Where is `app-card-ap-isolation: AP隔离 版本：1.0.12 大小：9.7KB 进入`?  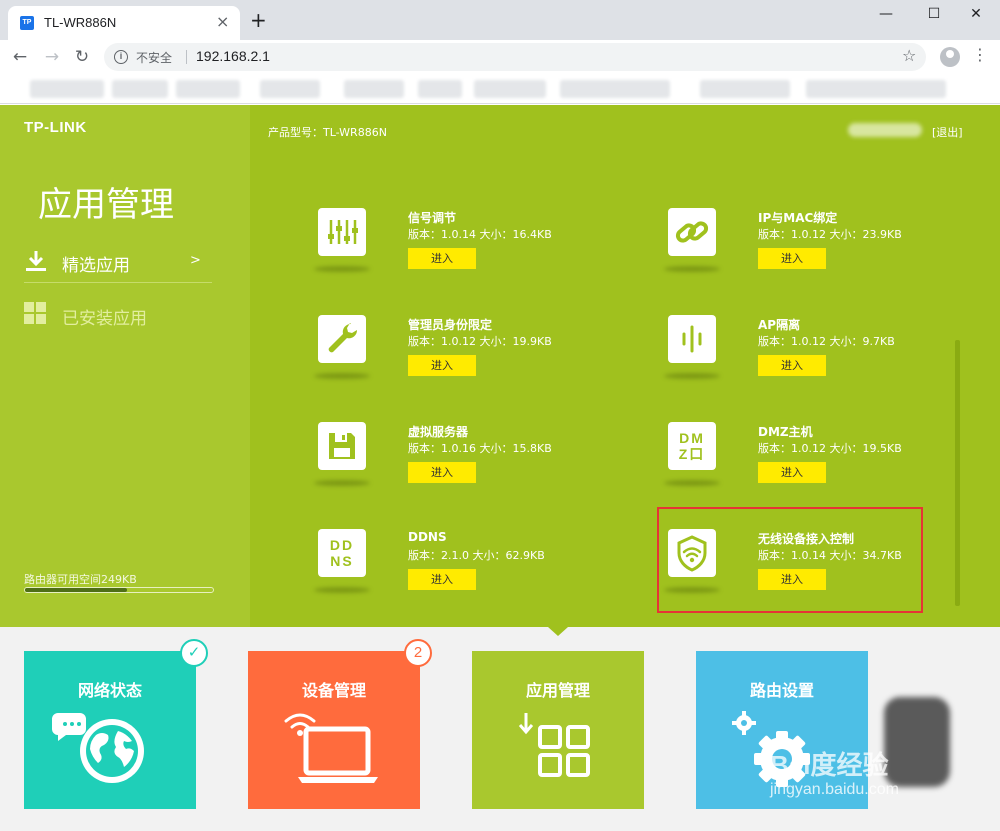
app-card-ap-isolation: AP隔离 版本：1.0.12 大小：9.7KB 进入 is located at coordinates (816, 360).